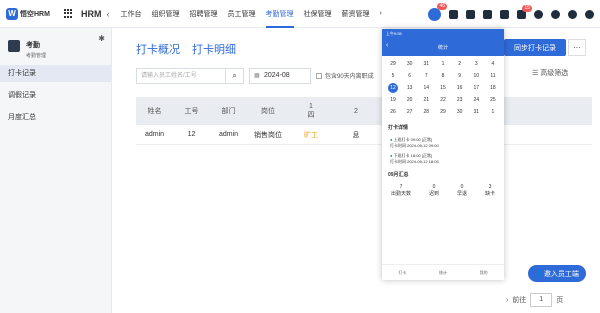  I want to click on page-tabs: 打卡概况 打卡明细, so click(192, 49).